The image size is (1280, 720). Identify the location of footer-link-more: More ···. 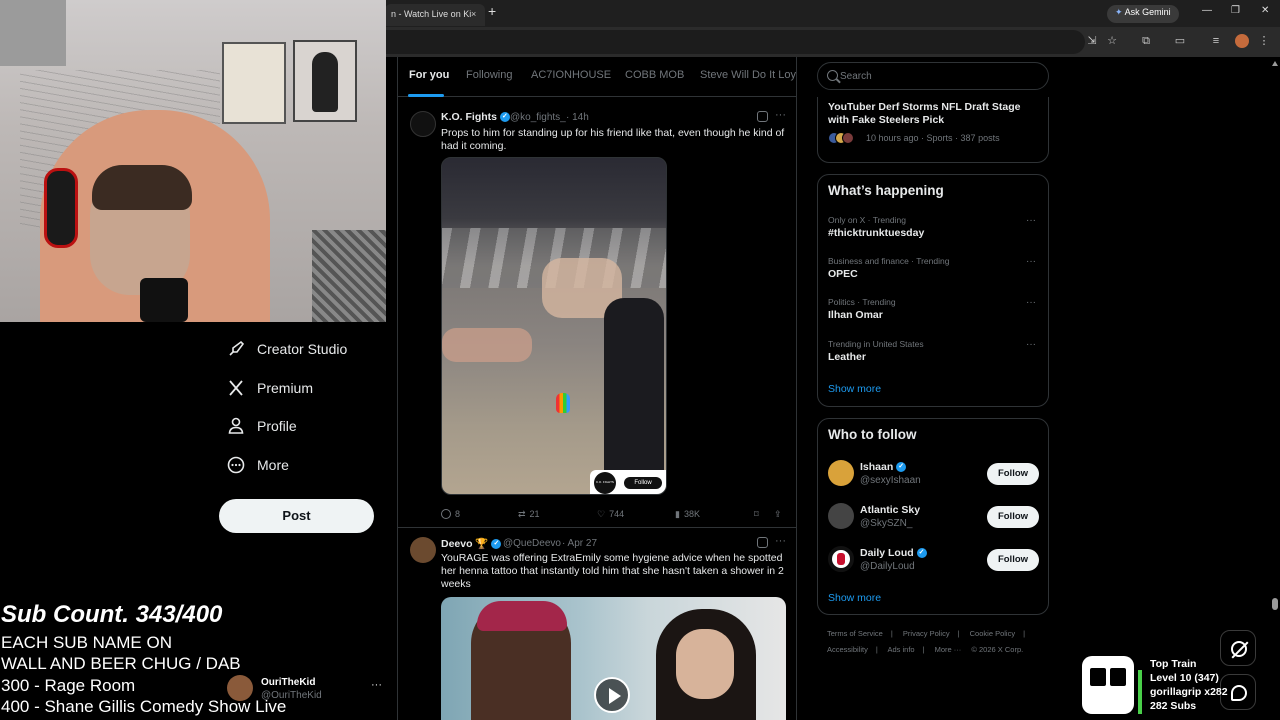
(948, 649).